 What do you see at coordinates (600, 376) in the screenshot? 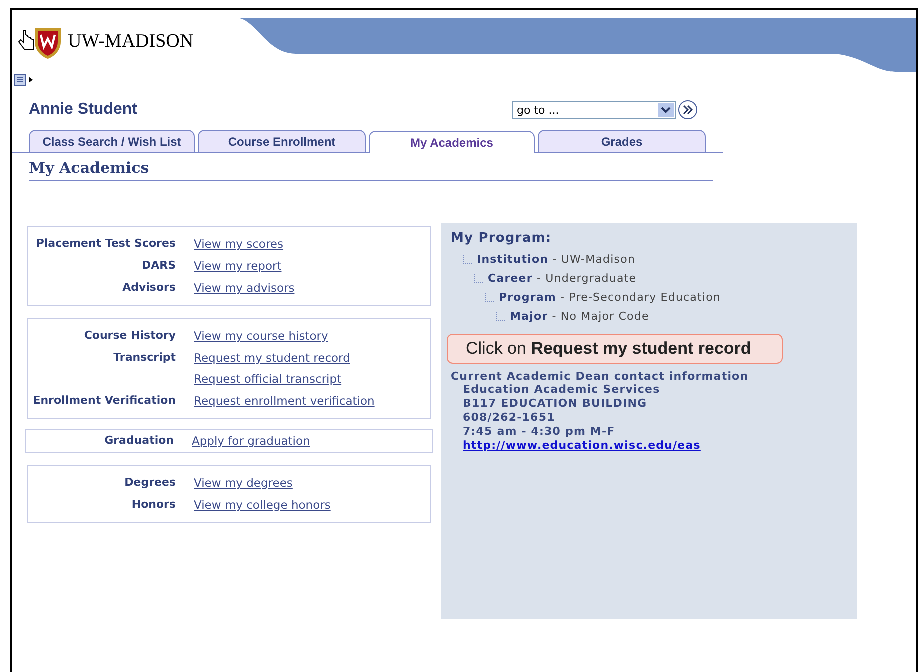
I see `contact-heading: Current Academic Dean contact information` at bounding box center [600, 376].